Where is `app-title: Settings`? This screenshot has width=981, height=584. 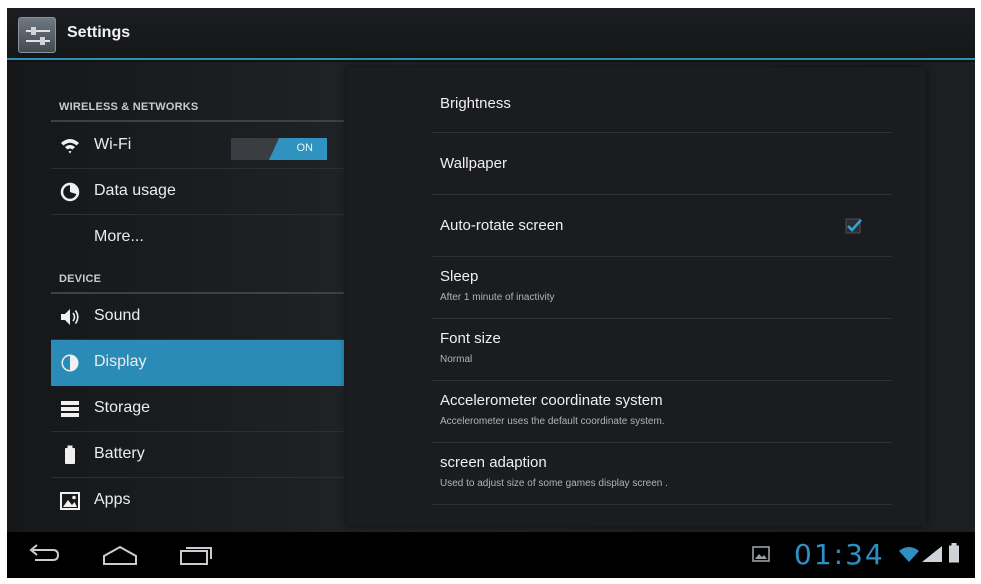
app-title: Settings is located at coordinates (99, 32).